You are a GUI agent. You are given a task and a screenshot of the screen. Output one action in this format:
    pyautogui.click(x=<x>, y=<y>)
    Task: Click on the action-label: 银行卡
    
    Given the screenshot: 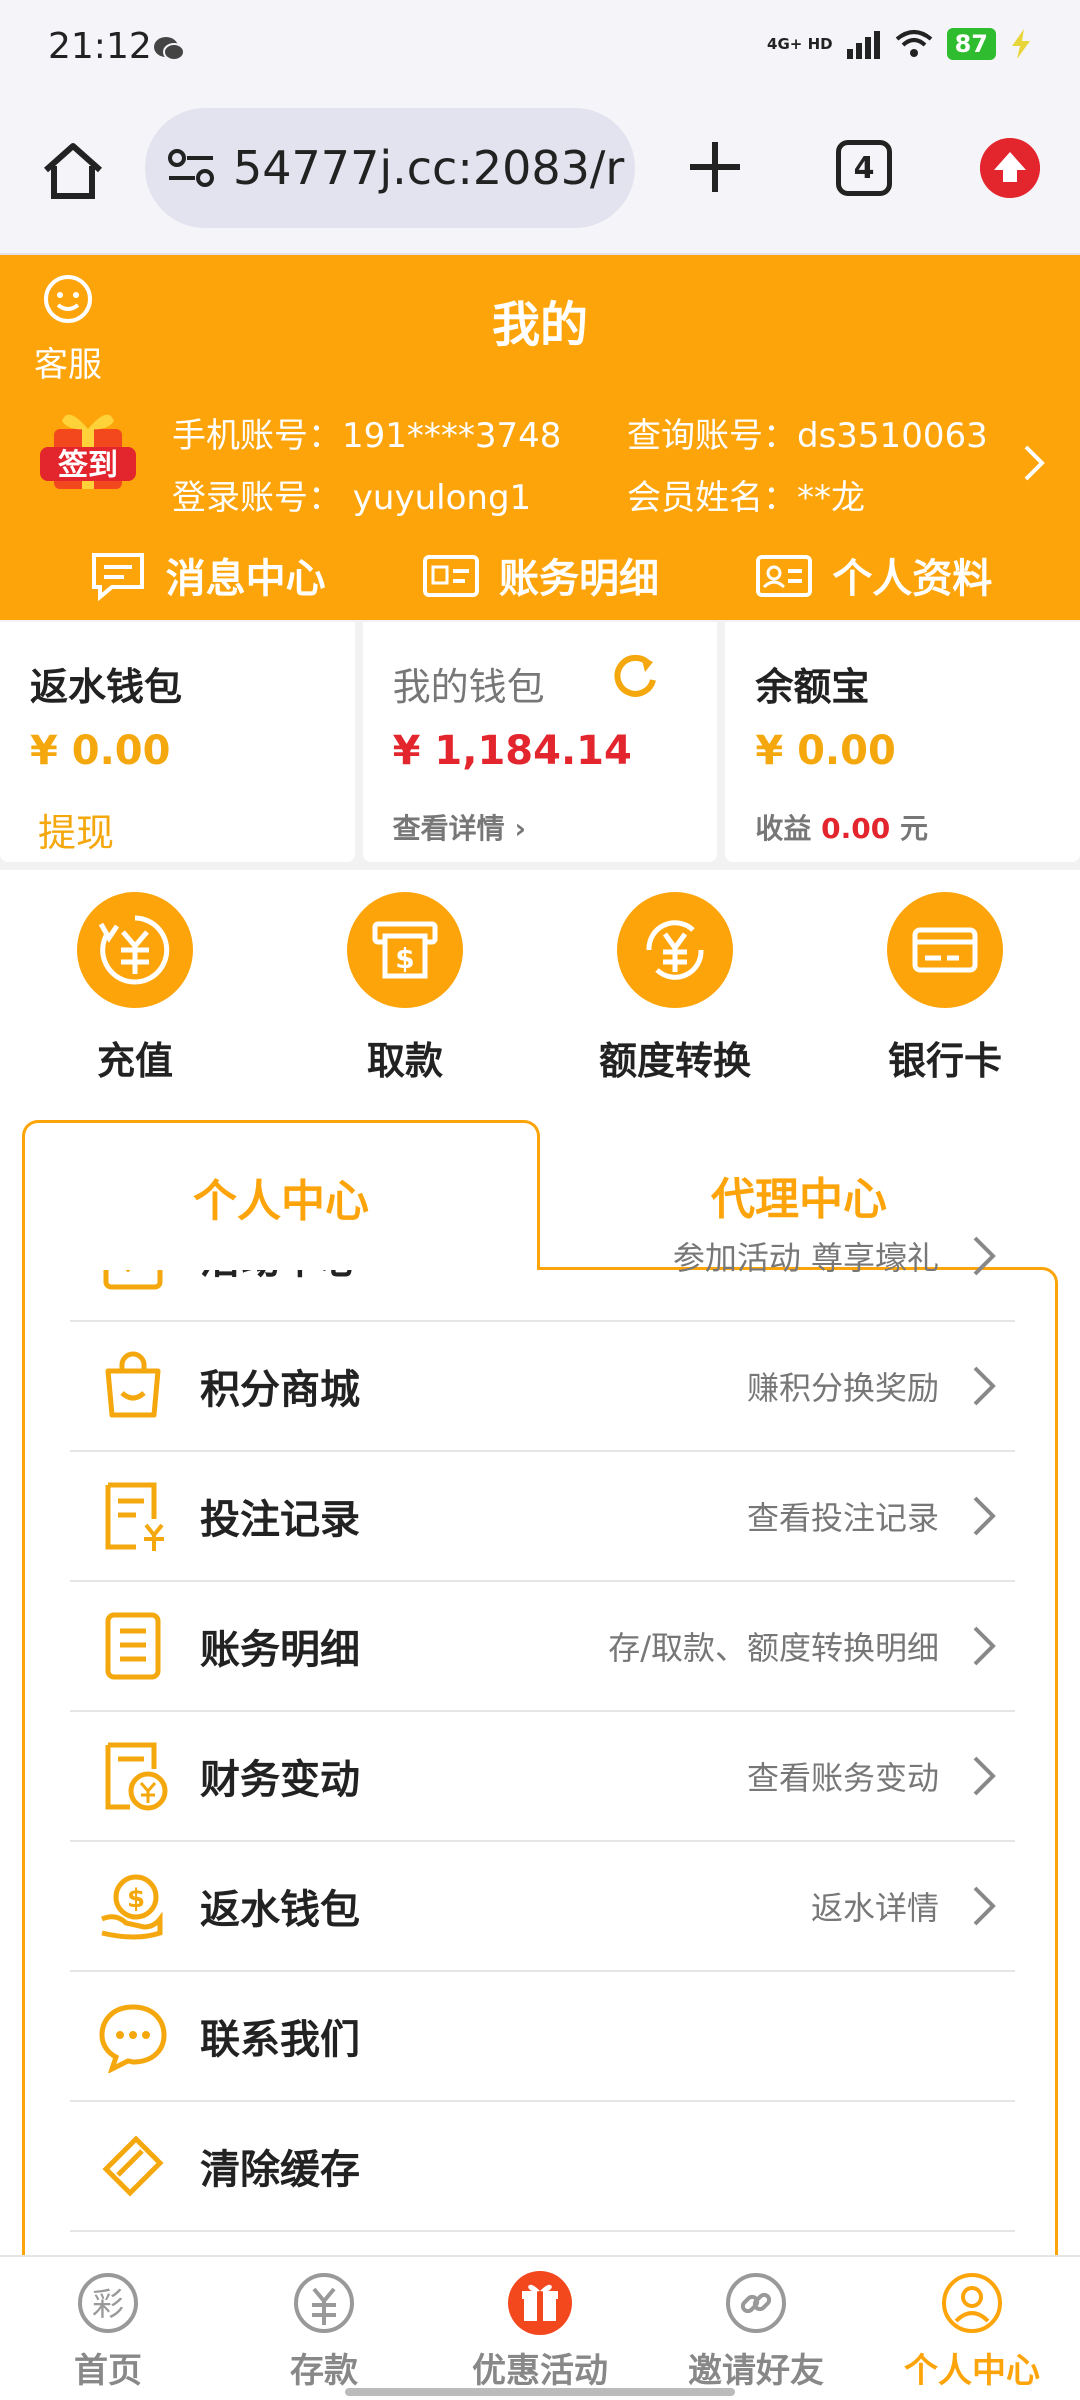 What is the action you would take?
    pyautogui.click(x=944, y=1061)
    